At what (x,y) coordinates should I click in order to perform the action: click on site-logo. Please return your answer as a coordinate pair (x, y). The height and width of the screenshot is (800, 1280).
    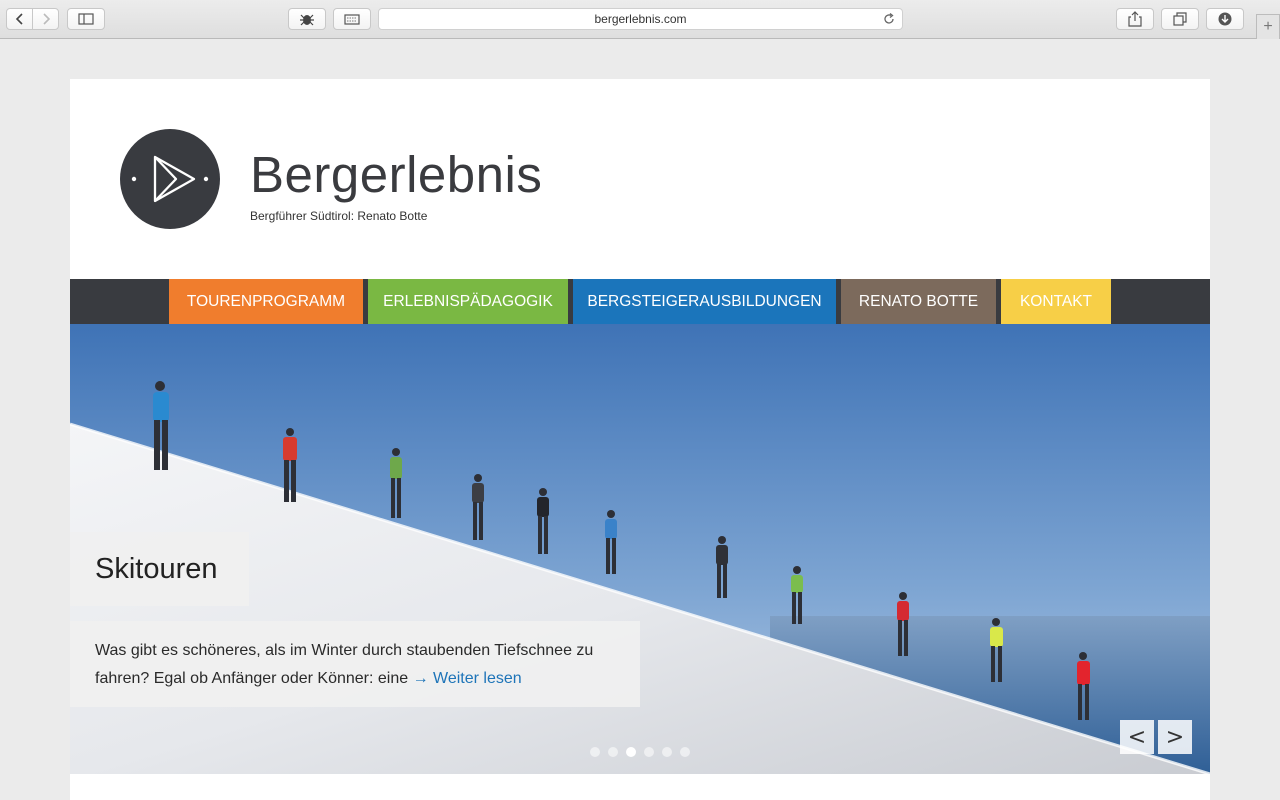
    Looking at the image, I should click on (170, 179).